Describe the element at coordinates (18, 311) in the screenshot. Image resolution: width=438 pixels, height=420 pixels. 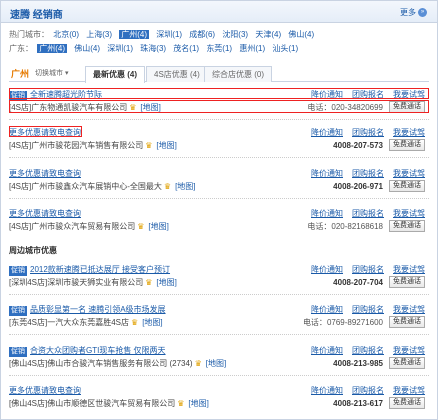
I see `promo-badge: 促销` at that location.